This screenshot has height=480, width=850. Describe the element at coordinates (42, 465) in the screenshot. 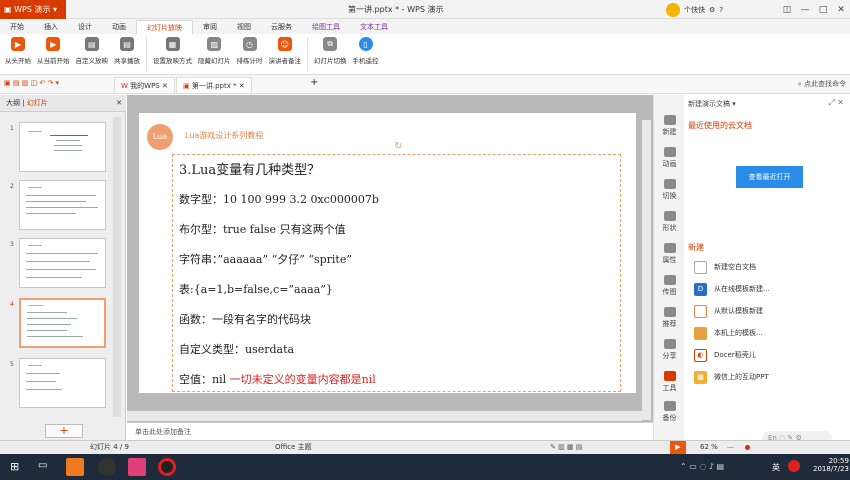

I see `task-view-icon: ▭` at that location.